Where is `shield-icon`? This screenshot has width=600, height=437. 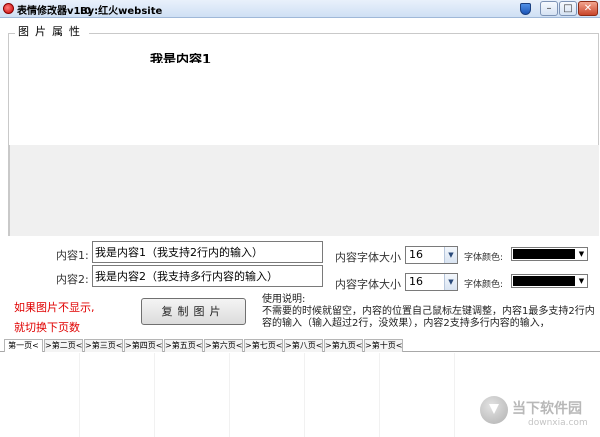 shield-icon is located at coordinates (525, 9).